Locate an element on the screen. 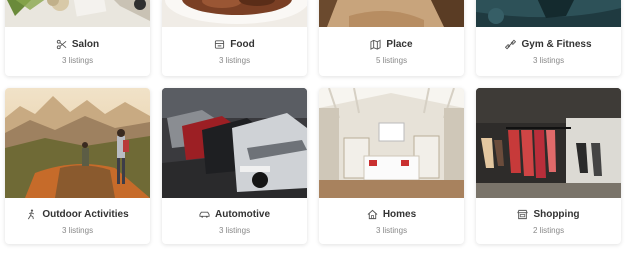 The image size is (640, 253). category-card-food: Food 3 listings is located at coordinates (234, 38).